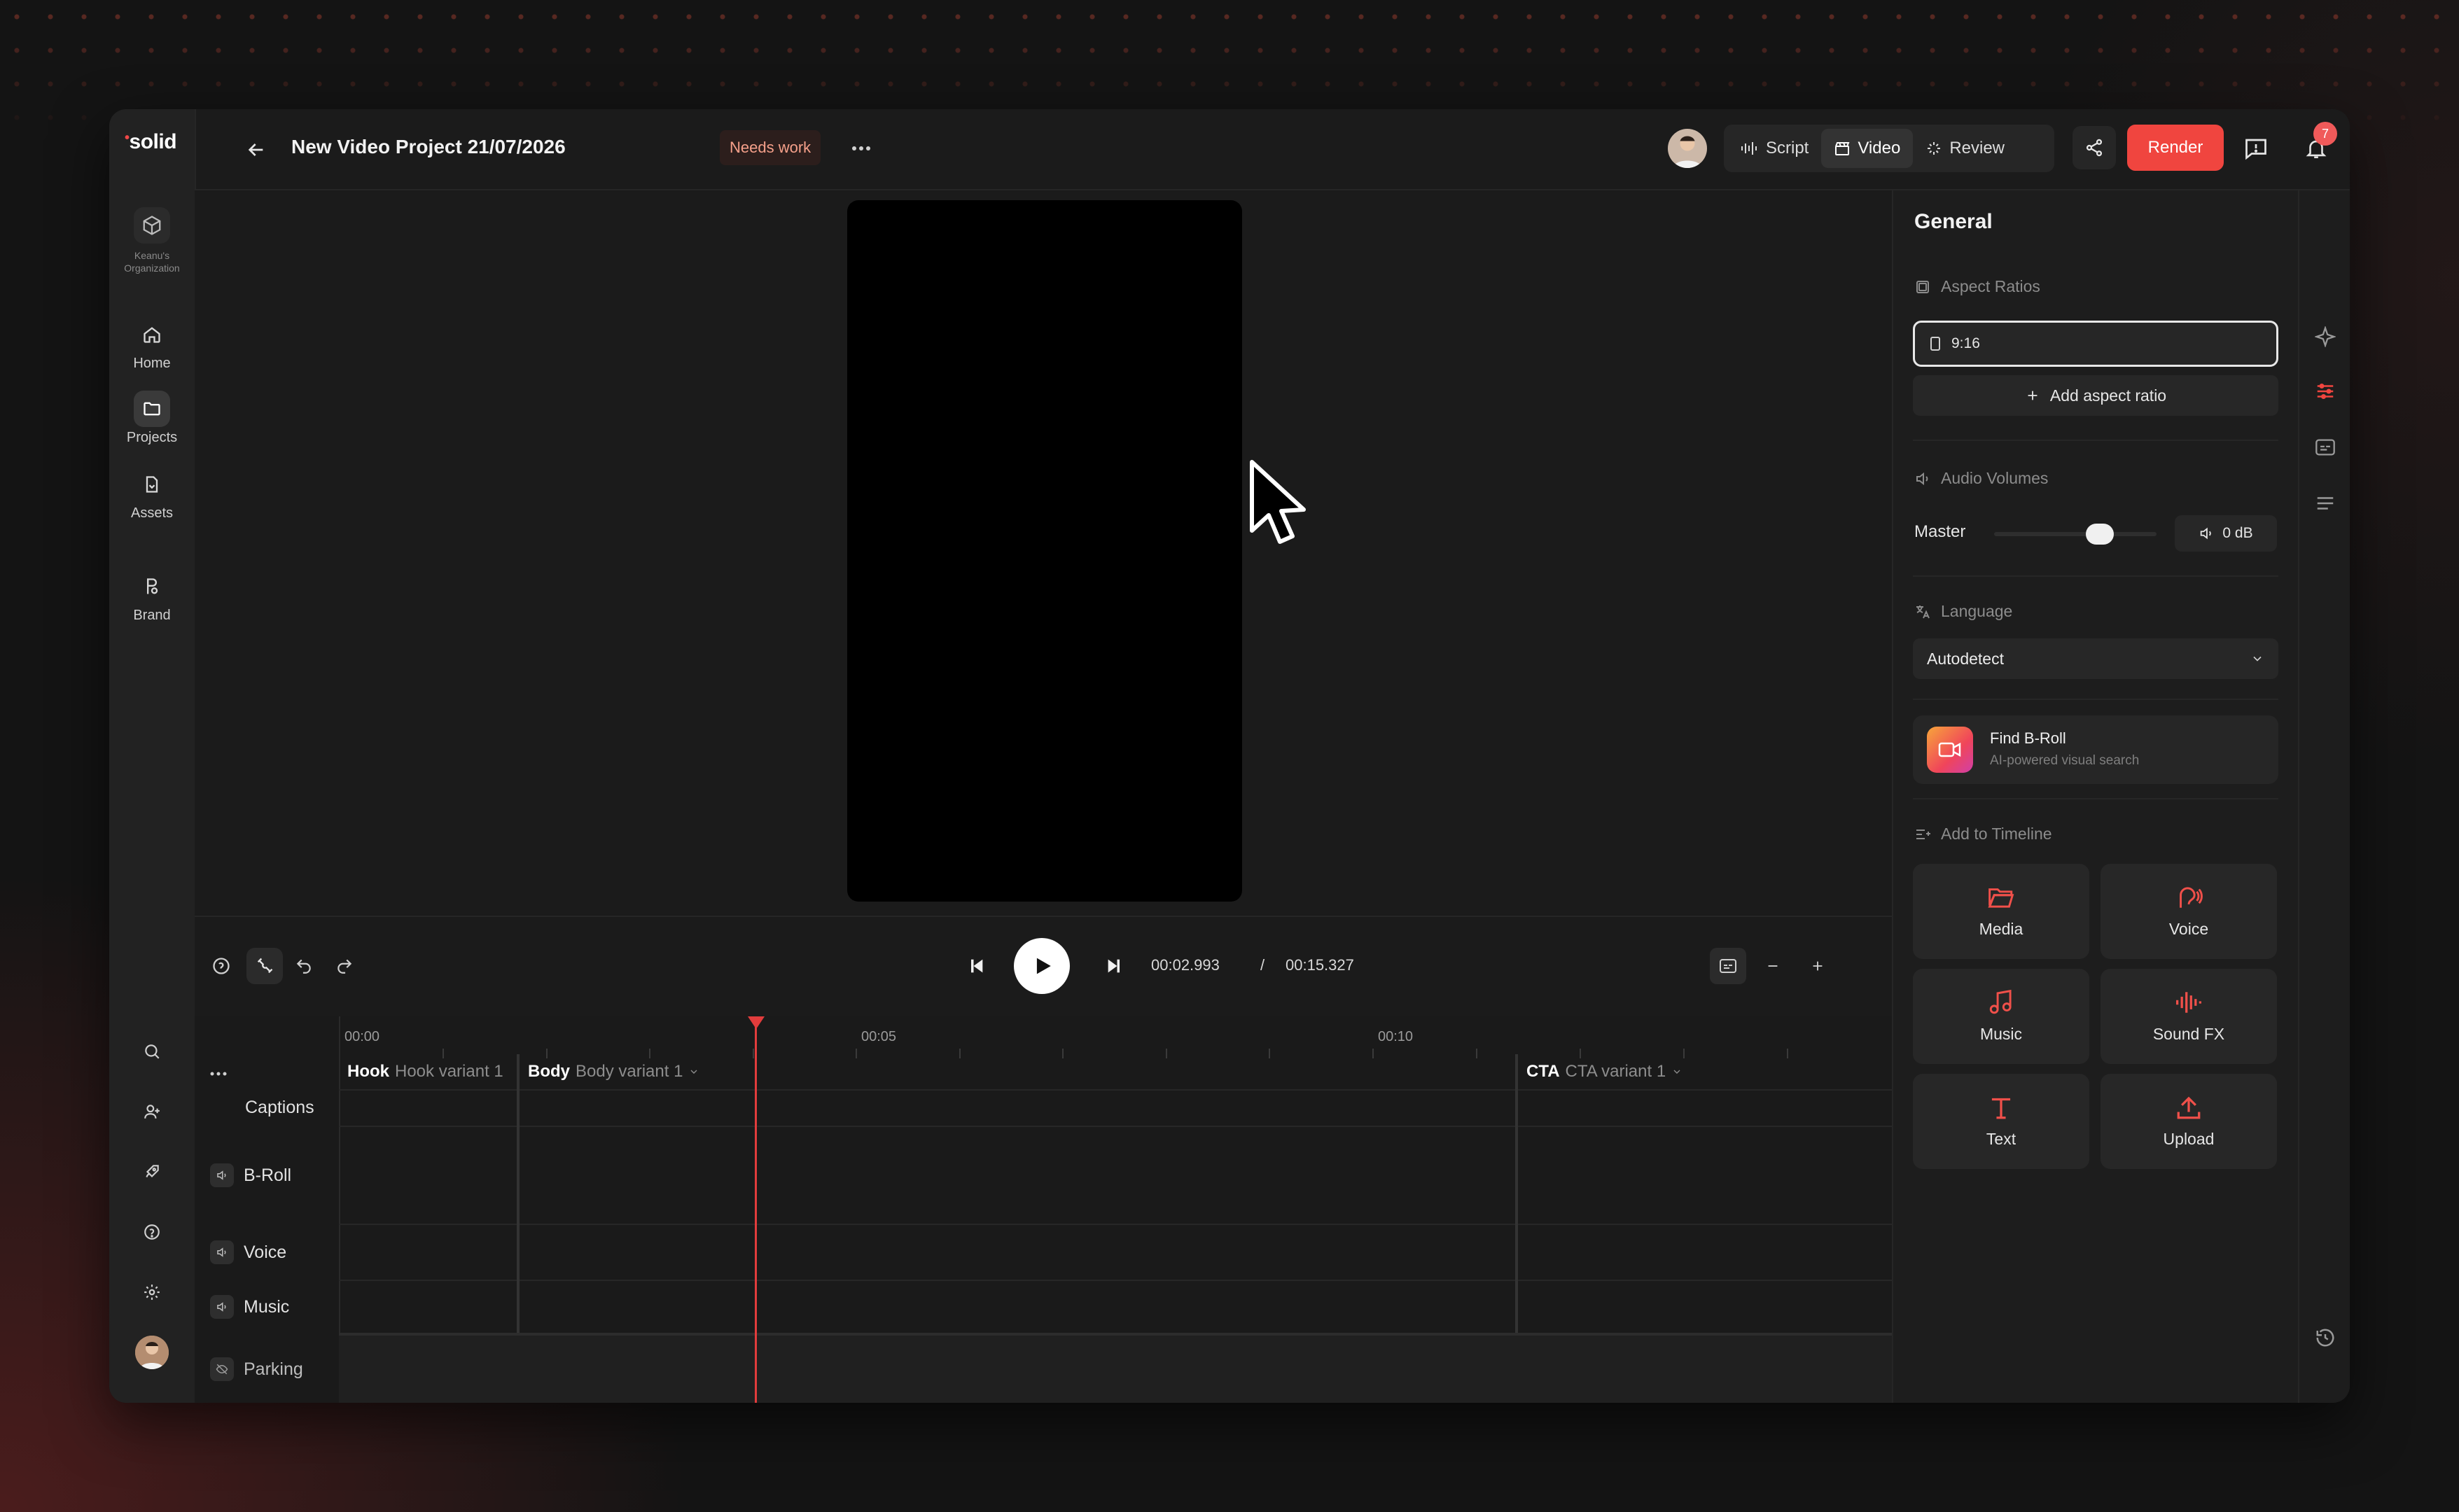  I want to click on segment-body: Body Body variant 1, so click(613, 1071).